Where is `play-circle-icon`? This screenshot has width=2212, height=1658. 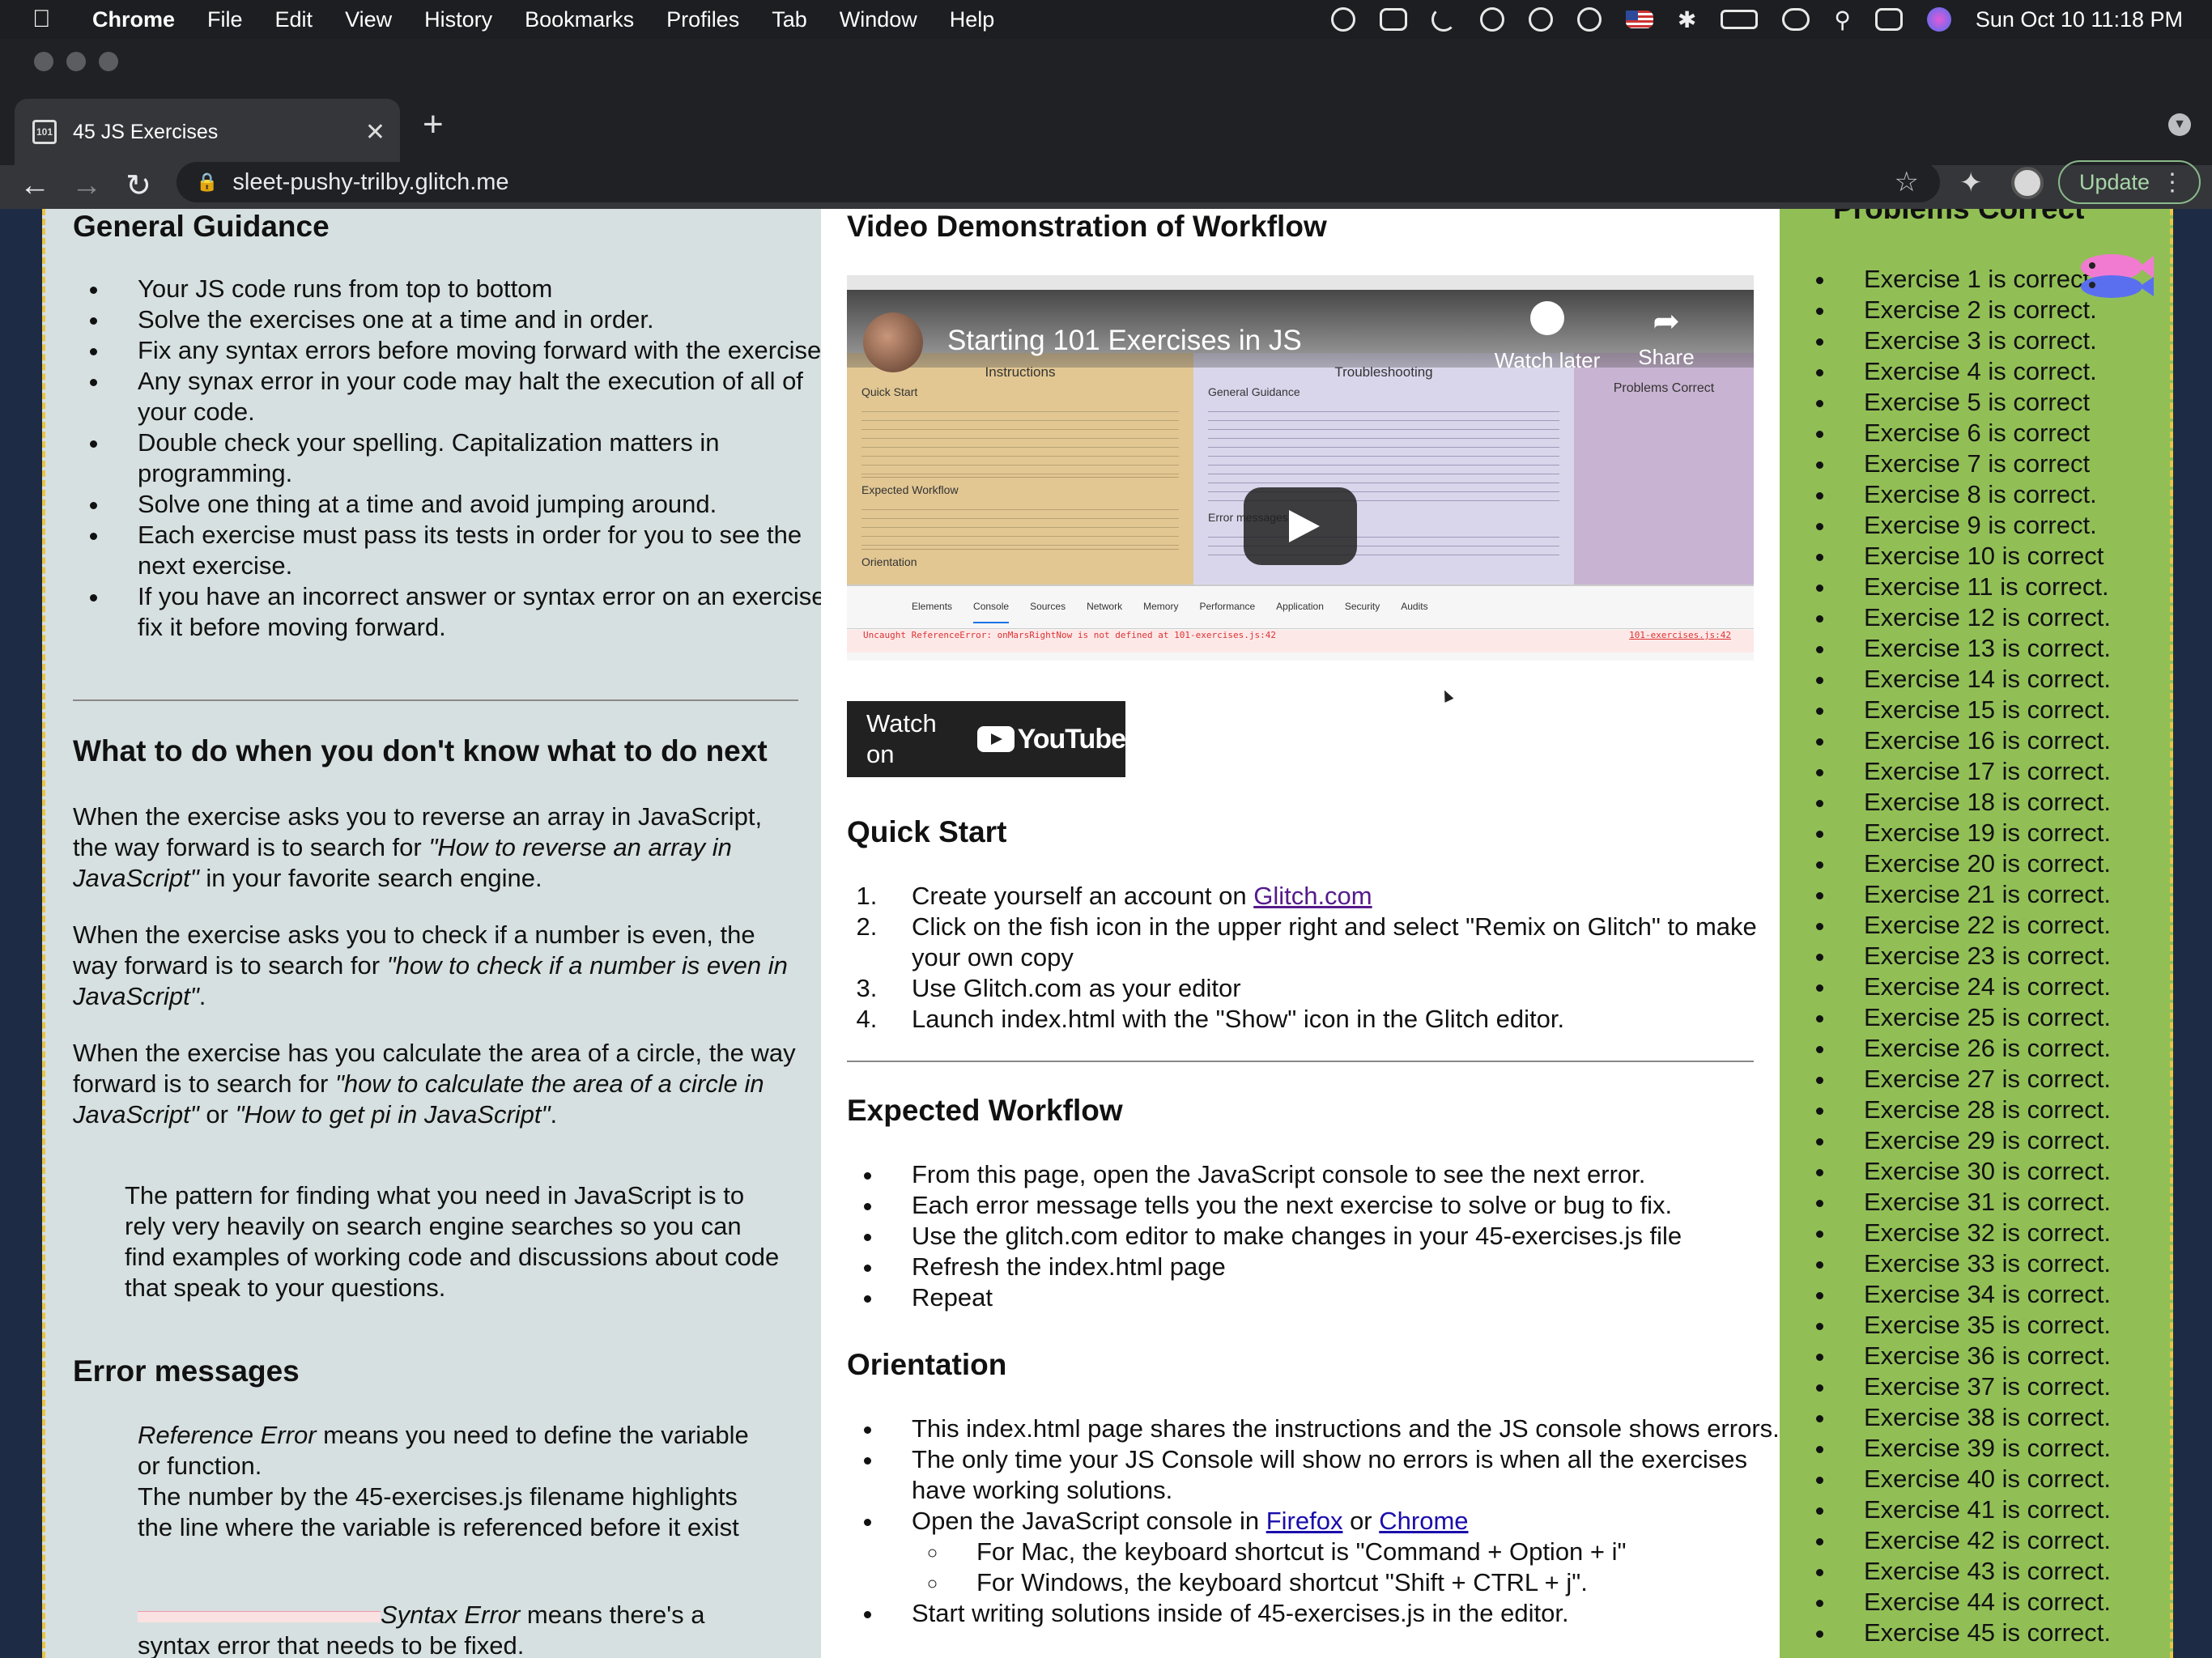 play-circle-icon is located at coordinates (1540, 19).